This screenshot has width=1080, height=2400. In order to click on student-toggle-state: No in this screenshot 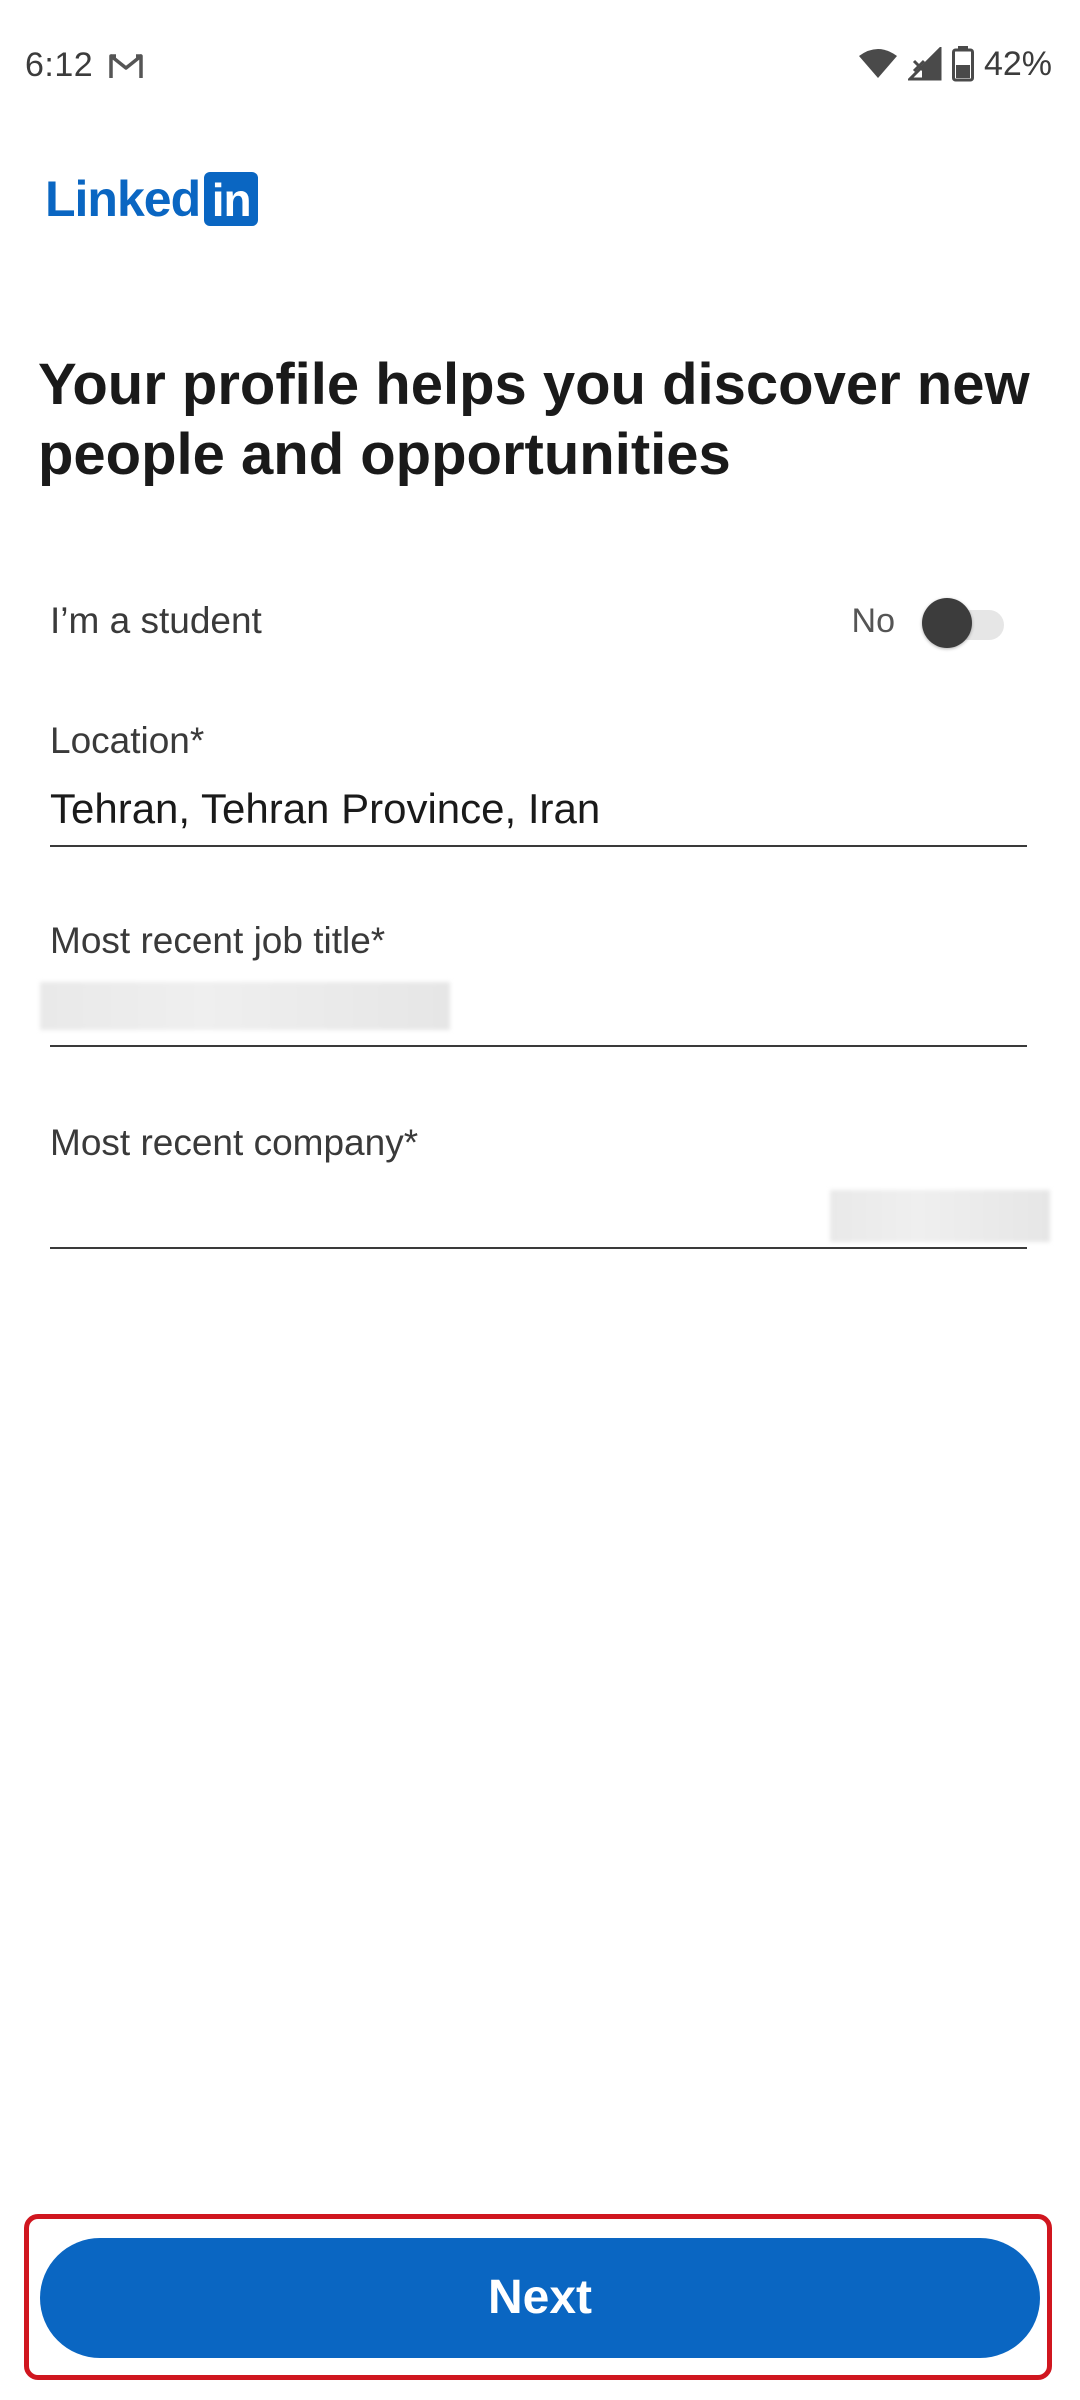, I will do `click(873, 621)`.